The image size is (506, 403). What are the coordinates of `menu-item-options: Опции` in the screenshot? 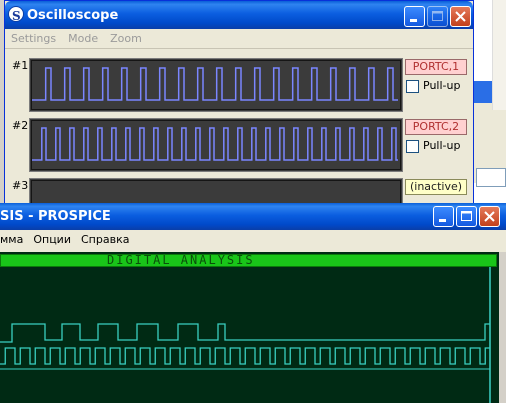 It's located at (52, 239).